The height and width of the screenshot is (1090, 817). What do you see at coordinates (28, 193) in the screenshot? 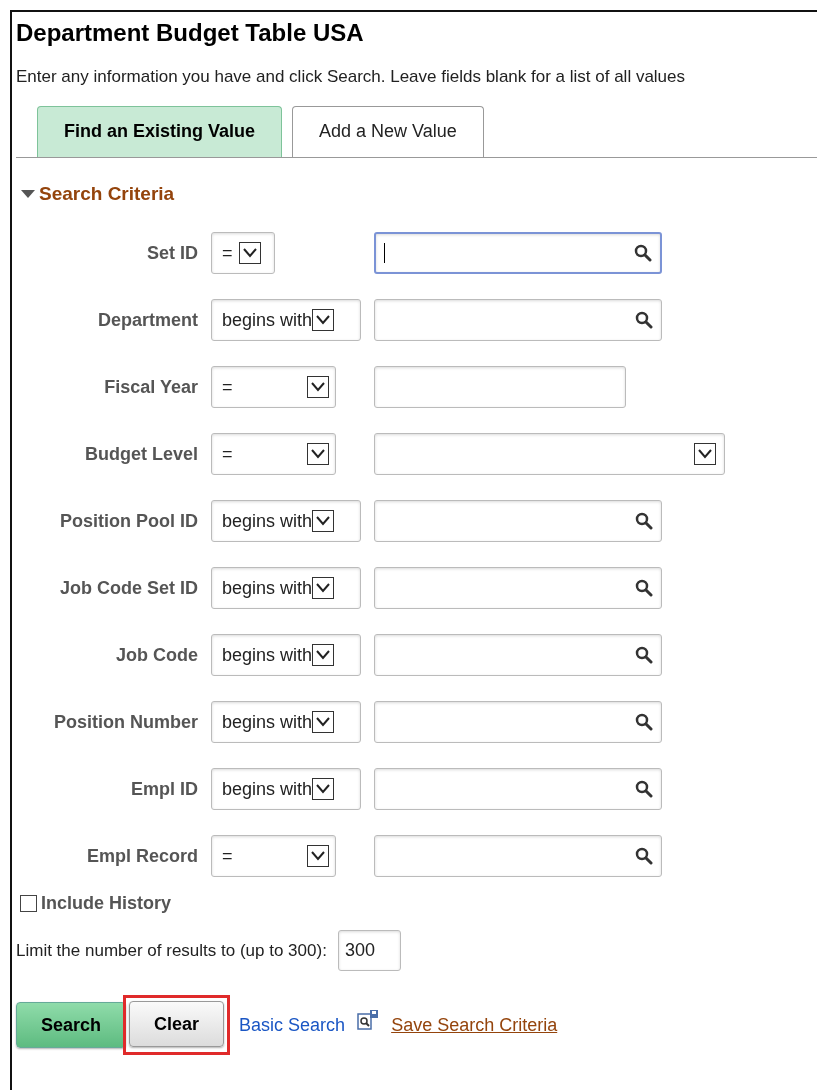
I see `collapse-triangle-icon` at bounding box center [28, 193].